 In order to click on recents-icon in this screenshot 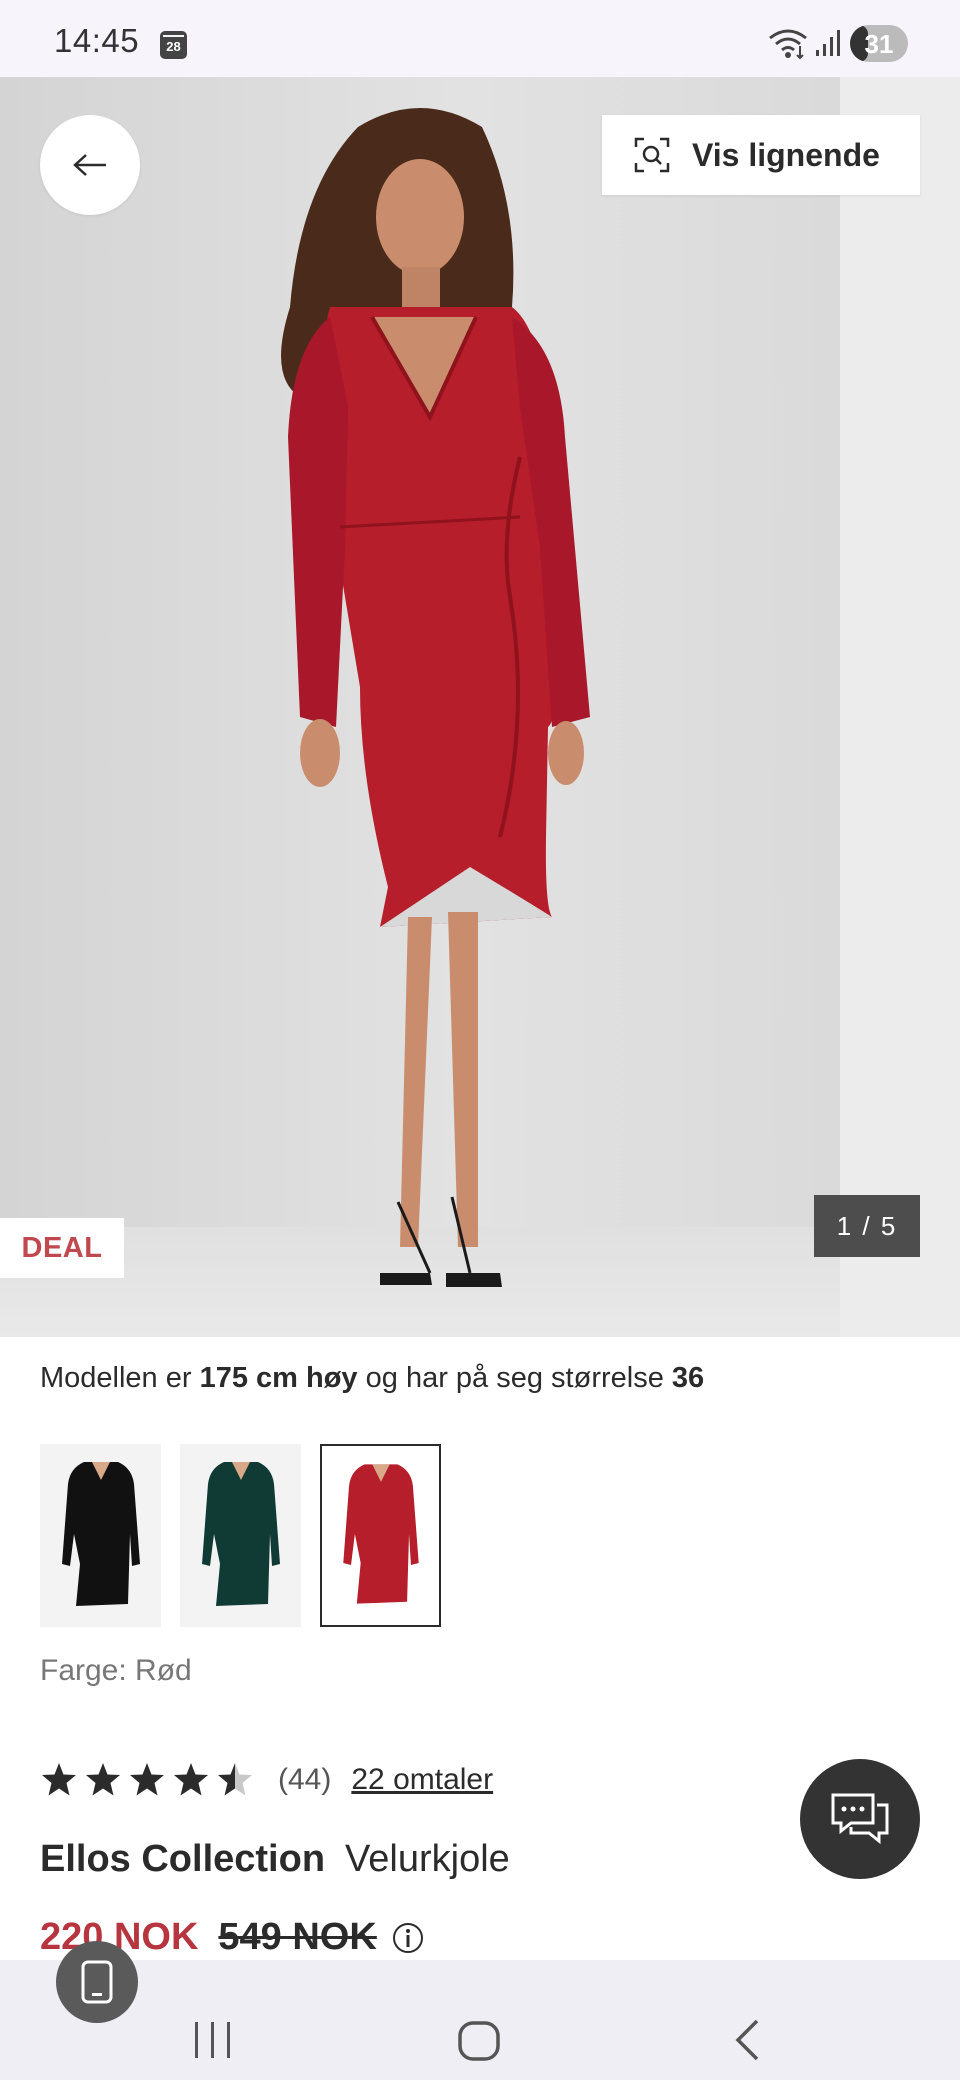, I will do `click(213, 2040)`.